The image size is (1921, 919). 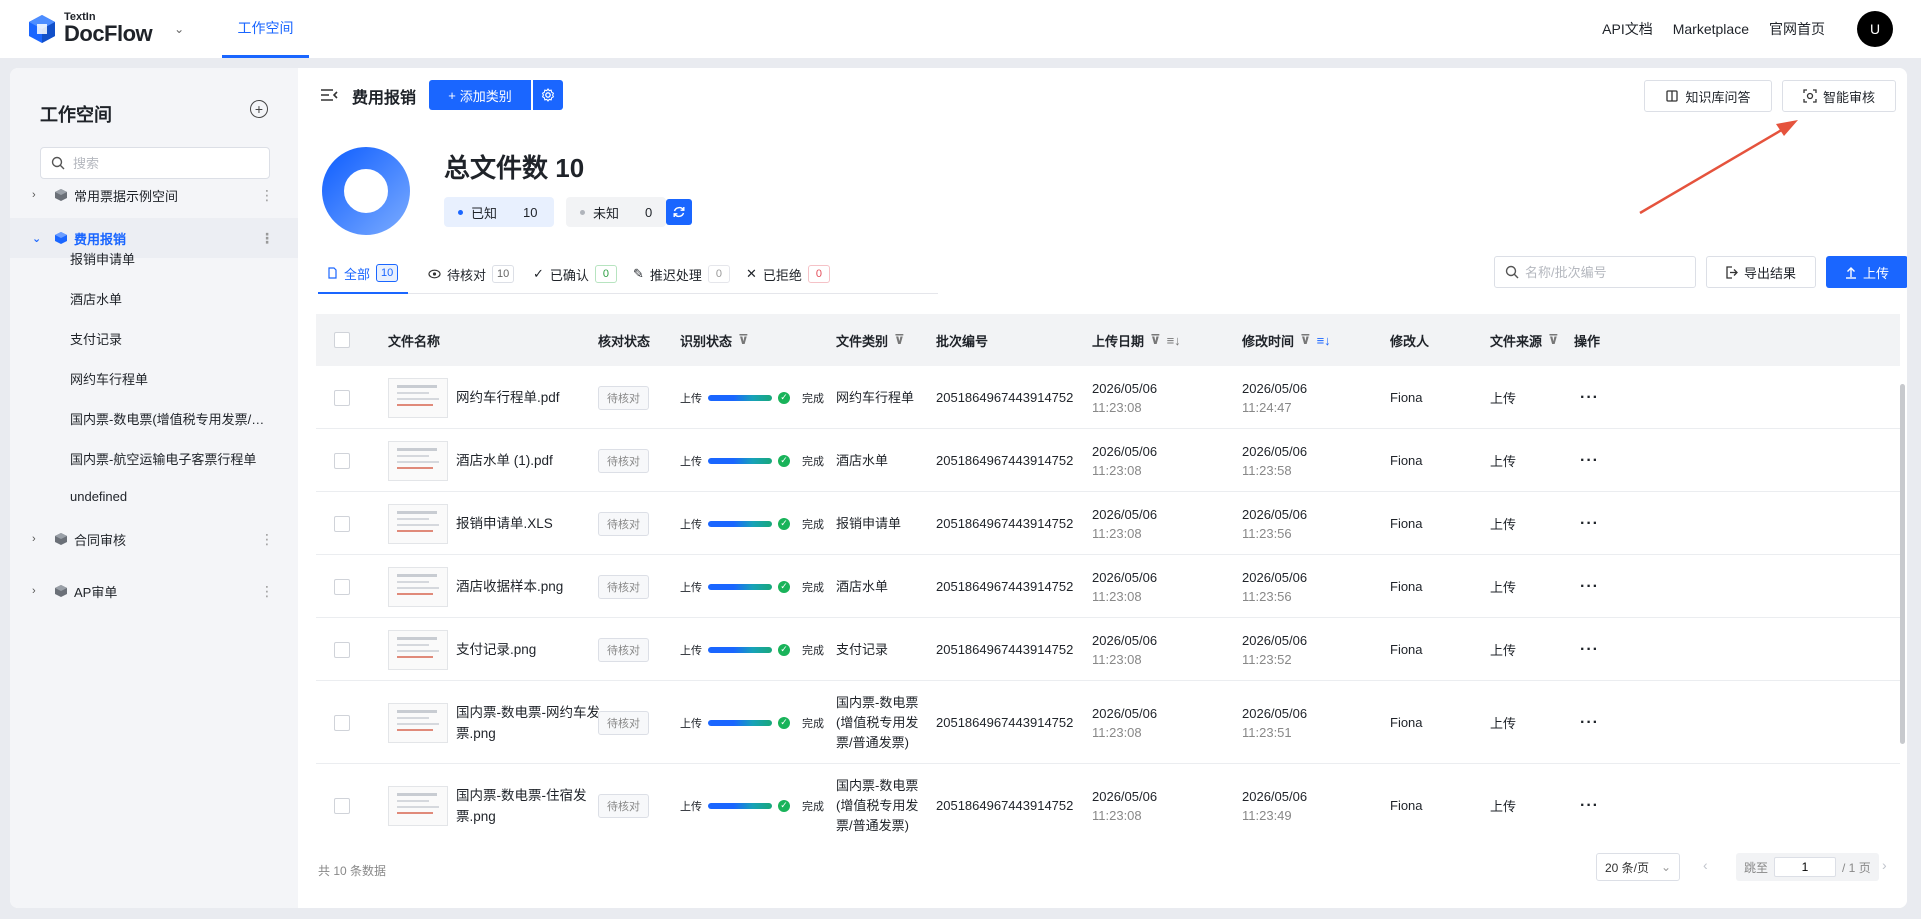 I want to click on link-api-docs: API文档, so click(x=1627, y=29).